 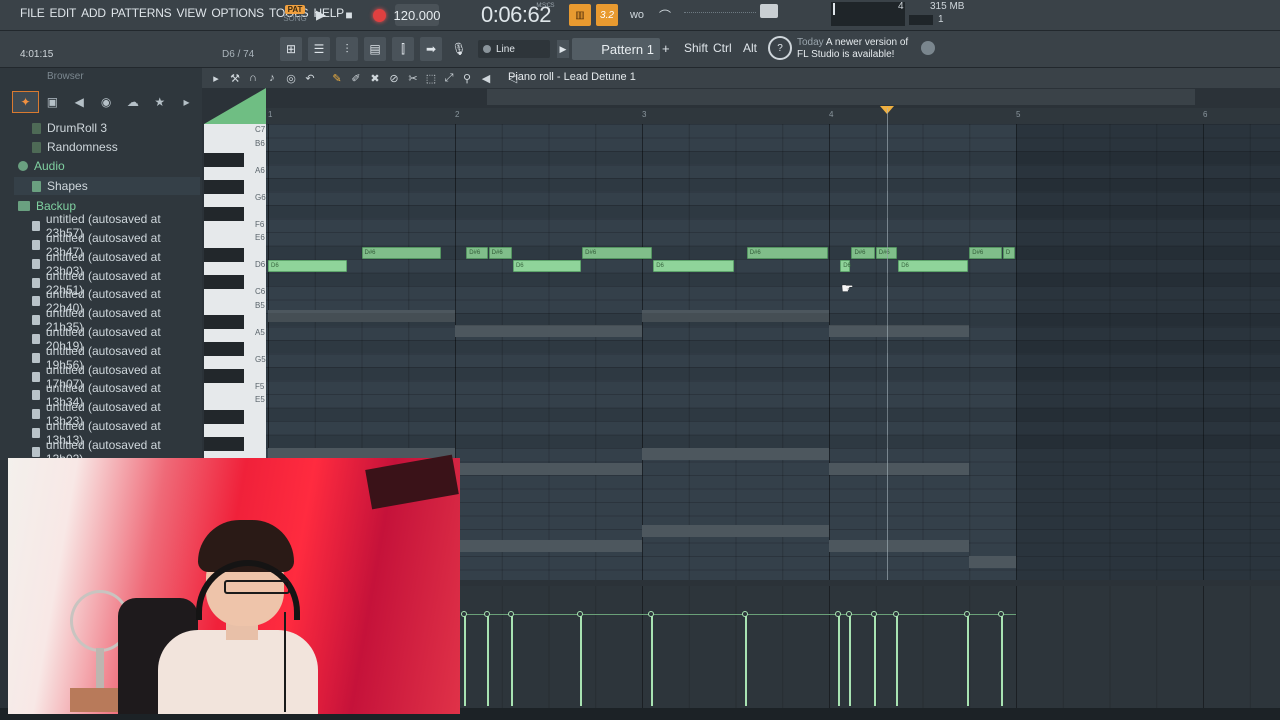 I want to click on wait-for-input-icon: wo, so click(x=637, y=15).